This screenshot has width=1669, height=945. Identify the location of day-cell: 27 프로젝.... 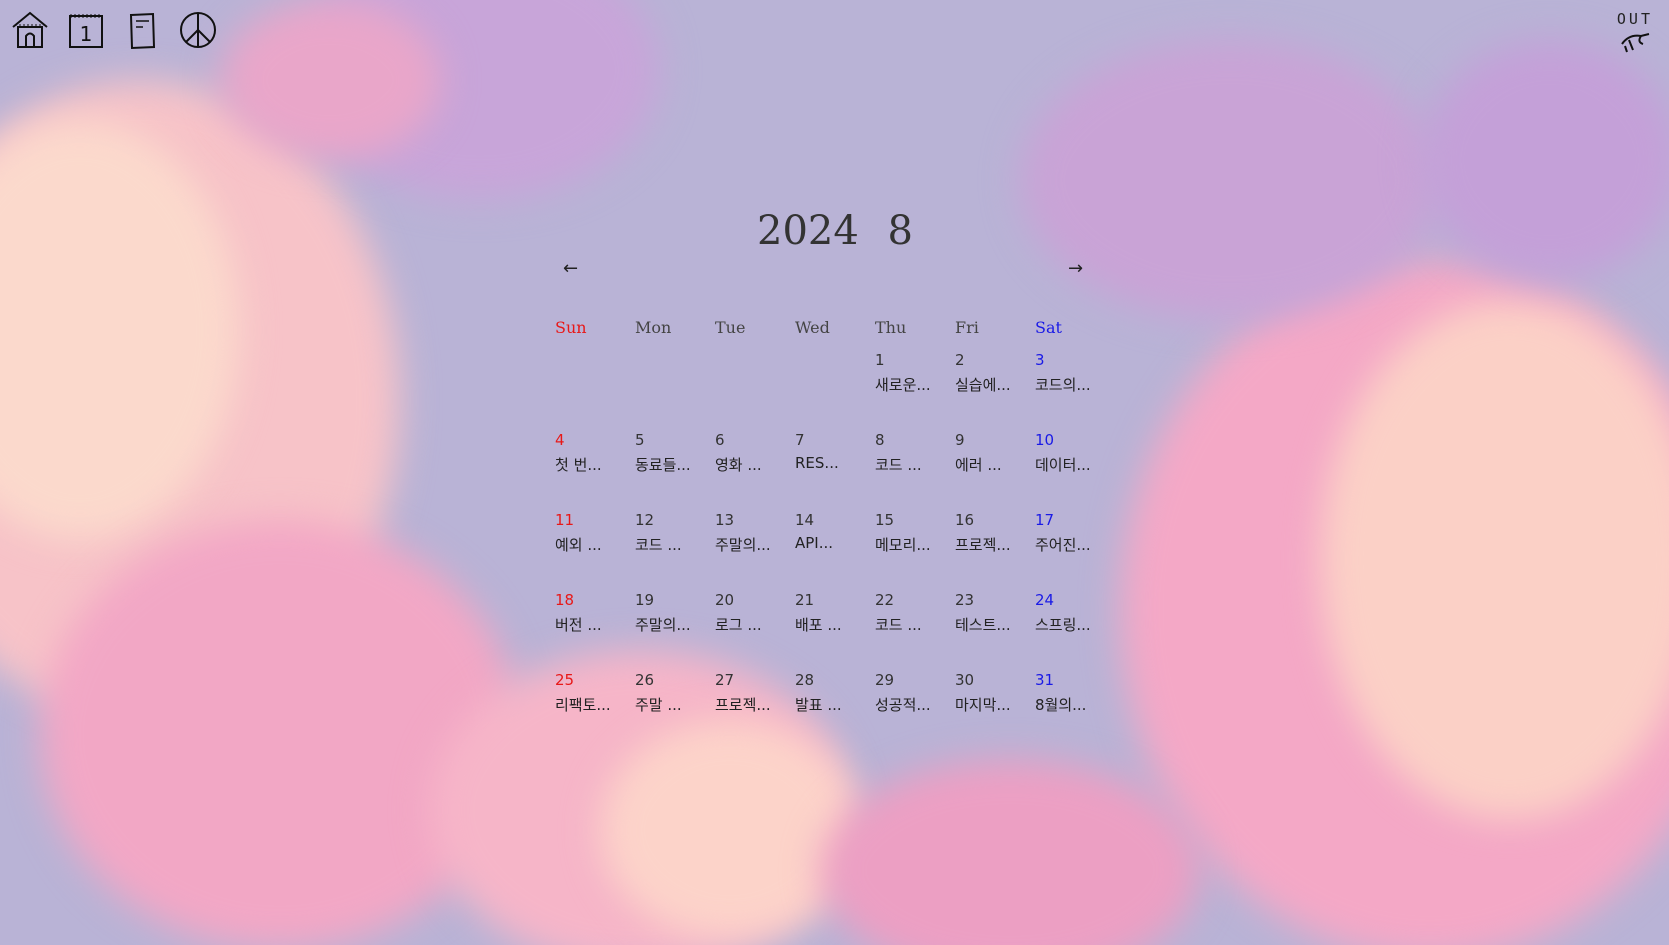
(754, 706).